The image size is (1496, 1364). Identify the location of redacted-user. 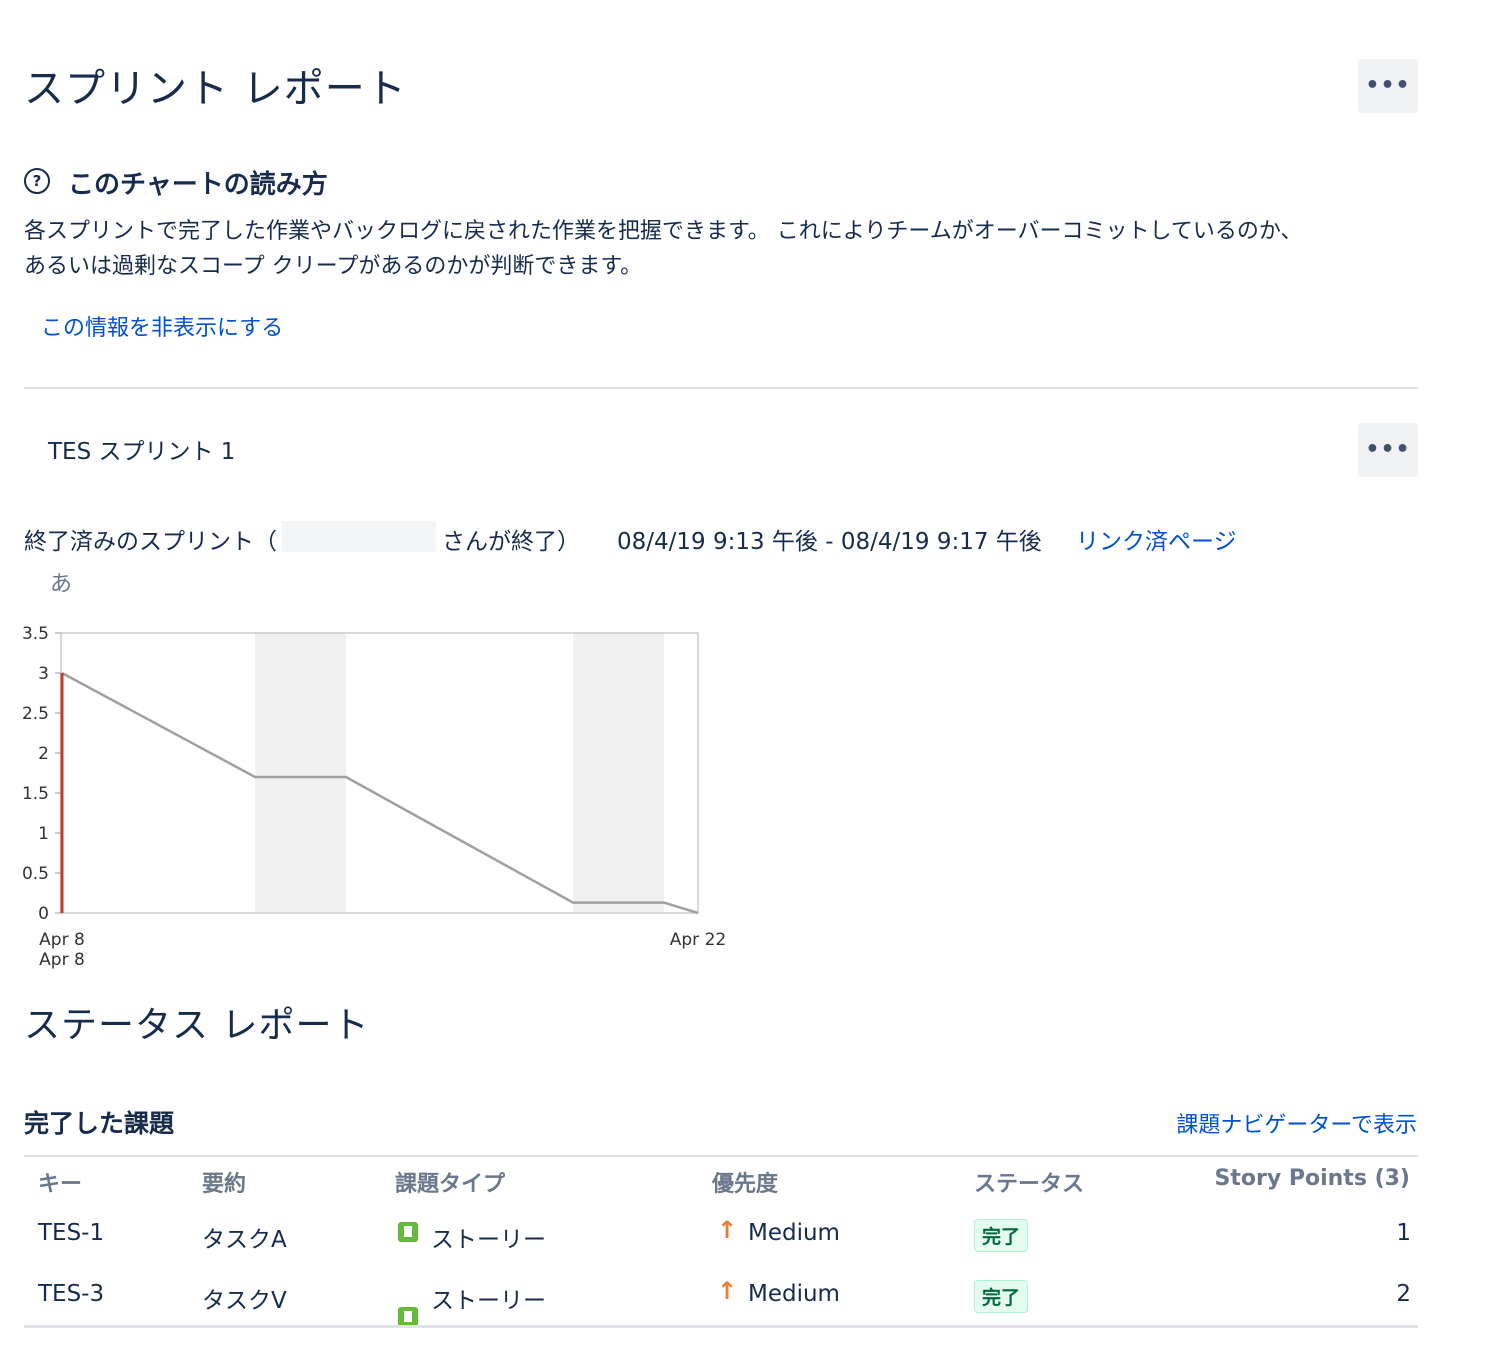
(359, 536).